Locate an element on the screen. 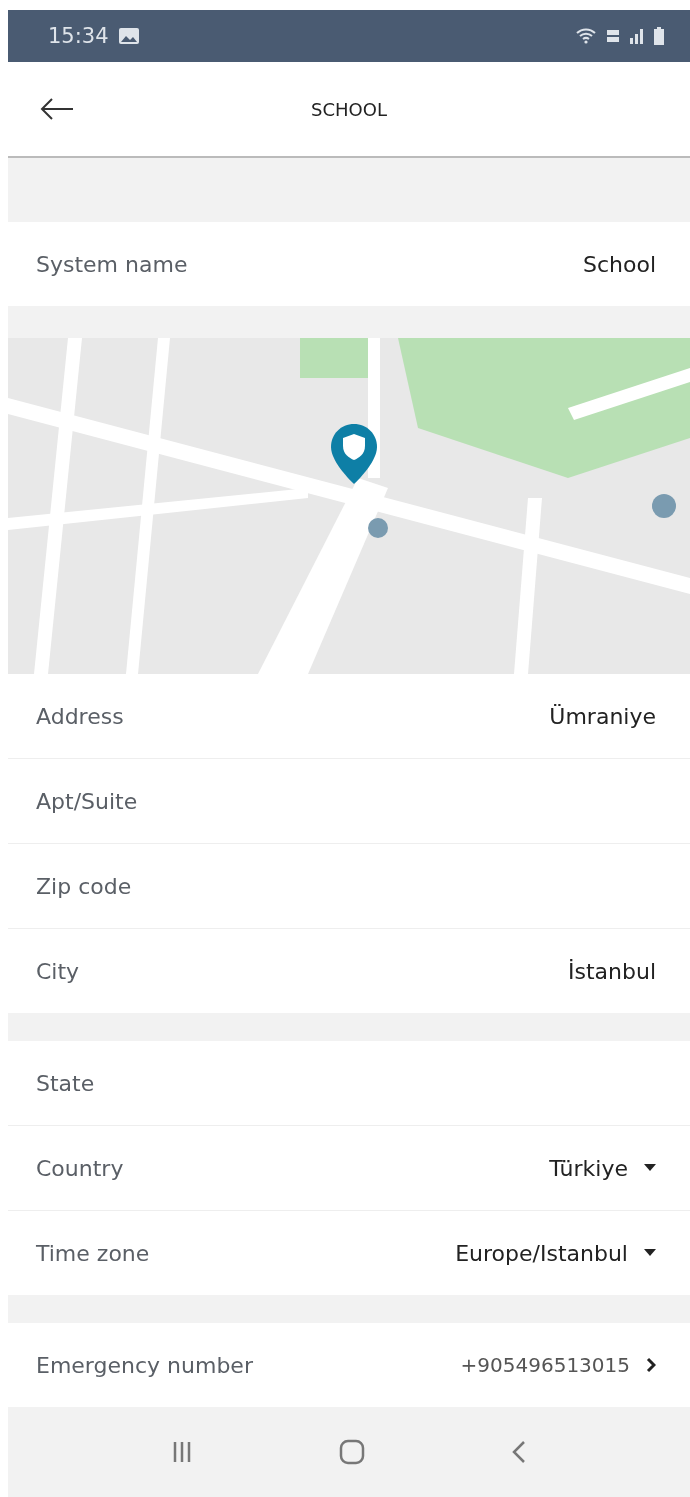  settings-row: Emergency number +905496513015 is located at coordinates (349, 1365).